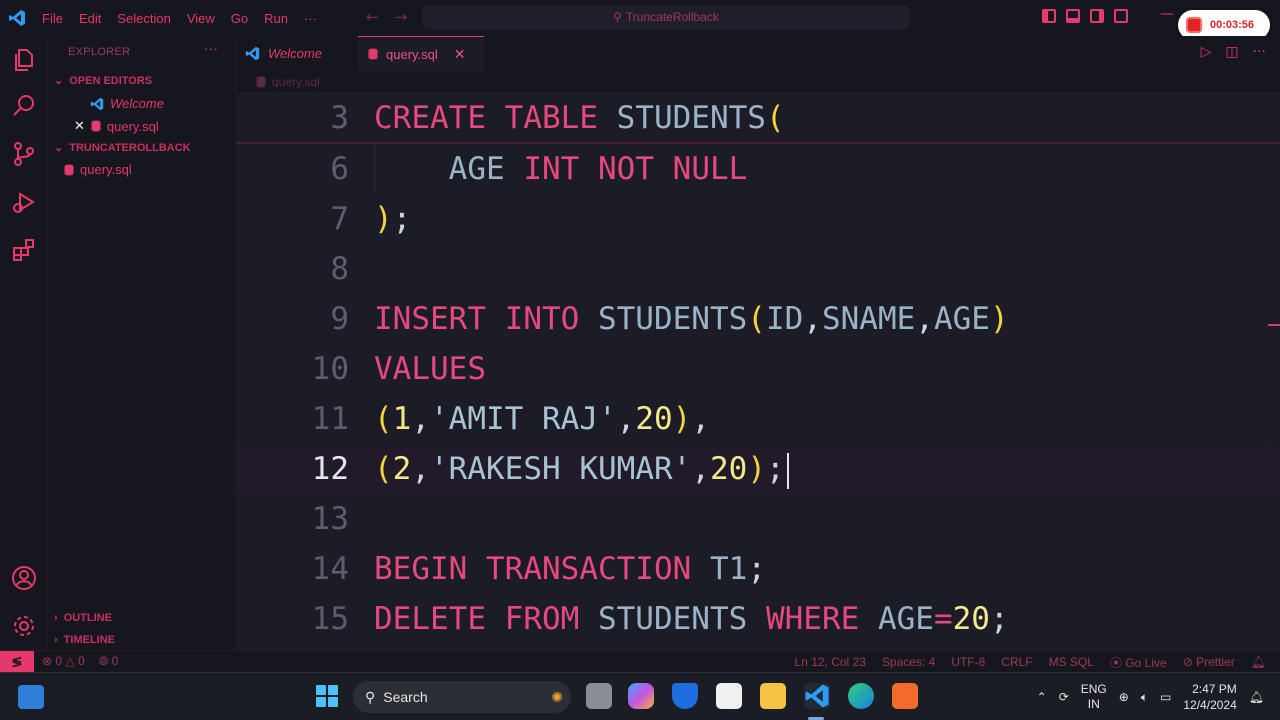  What do you see at coordinates (24, 106) in the screenshot?
I see `search-icon` at bounding box center [24, 106].